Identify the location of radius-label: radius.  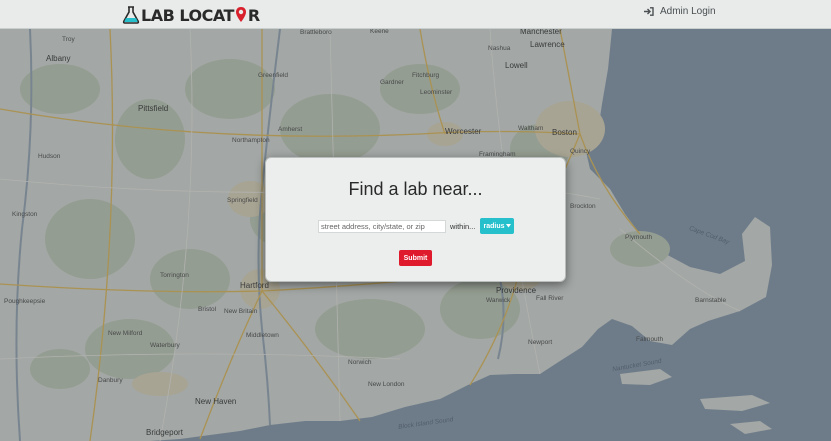
(494, 226).